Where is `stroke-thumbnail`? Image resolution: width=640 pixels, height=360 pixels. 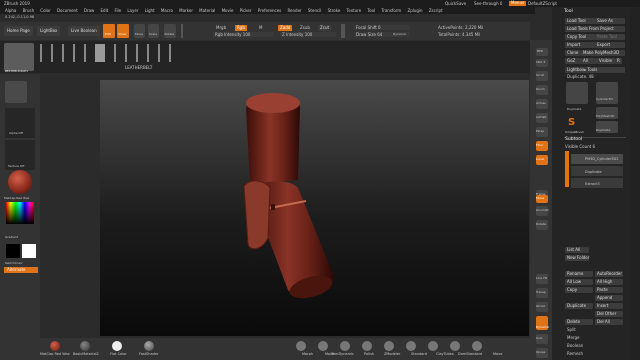
stroke-thumbnail is located at coordinates (16, 92).